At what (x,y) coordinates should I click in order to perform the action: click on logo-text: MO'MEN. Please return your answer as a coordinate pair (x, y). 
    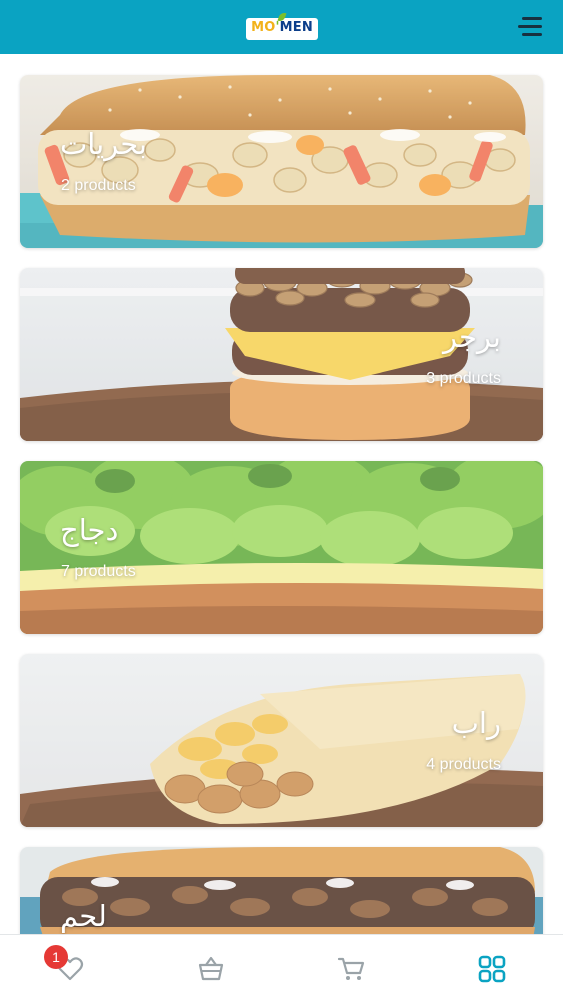
    Looking at the image, I should click on (282, 27).